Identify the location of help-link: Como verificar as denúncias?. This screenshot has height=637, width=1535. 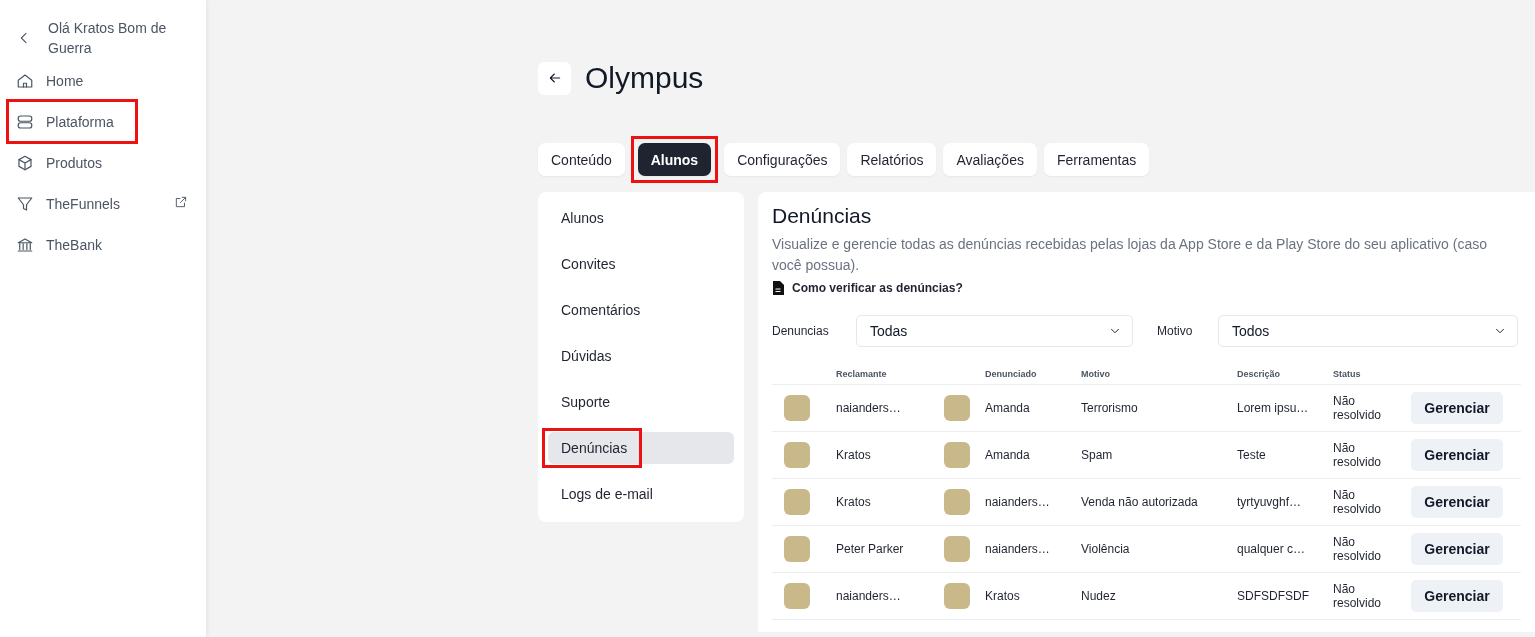
(877, 288).